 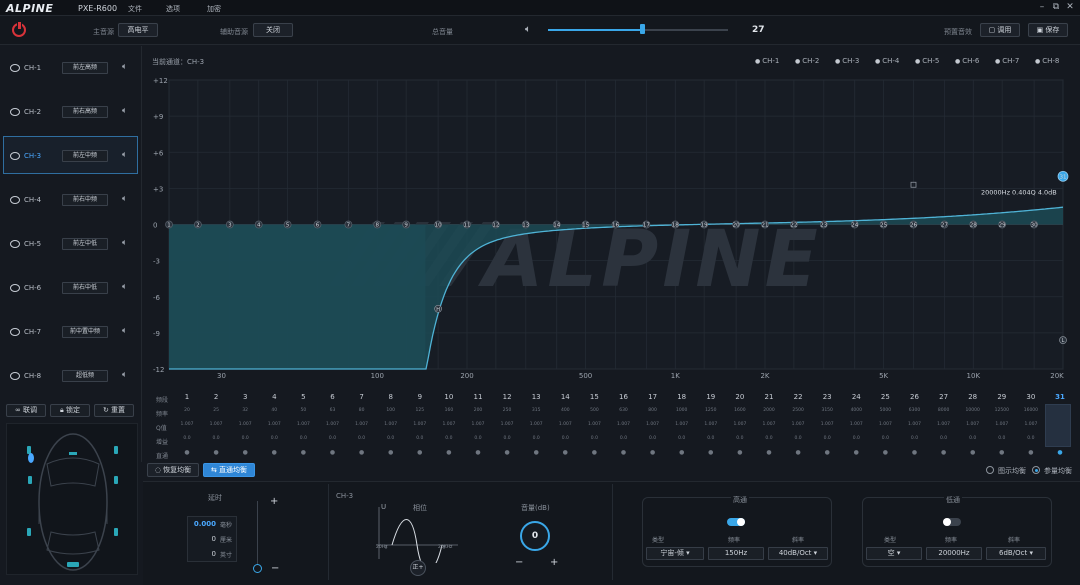 I want to click on highpass-toggle, so click(x=736, y=522).